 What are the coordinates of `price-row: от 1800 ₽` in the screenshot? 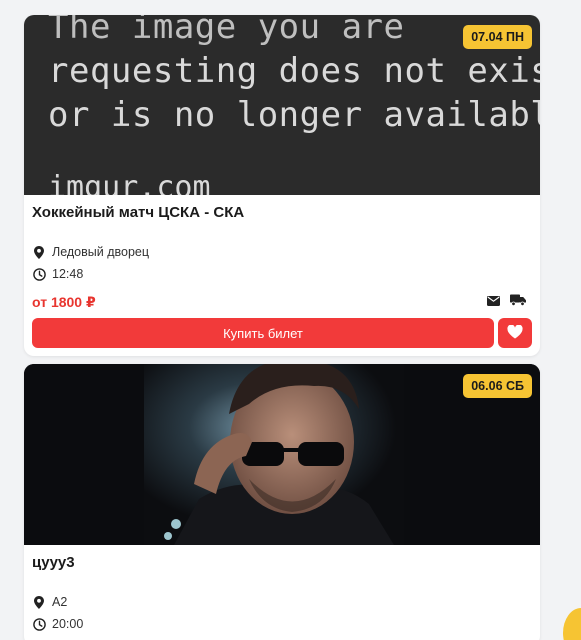 It's located at (282, 302).